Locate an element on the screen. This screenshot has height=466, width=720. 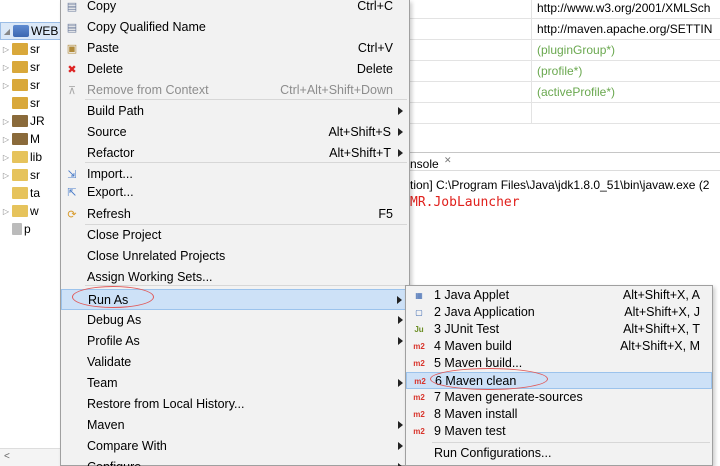
run-as-item-label: 3 JUnit Test is located at coordinates (467, 329).